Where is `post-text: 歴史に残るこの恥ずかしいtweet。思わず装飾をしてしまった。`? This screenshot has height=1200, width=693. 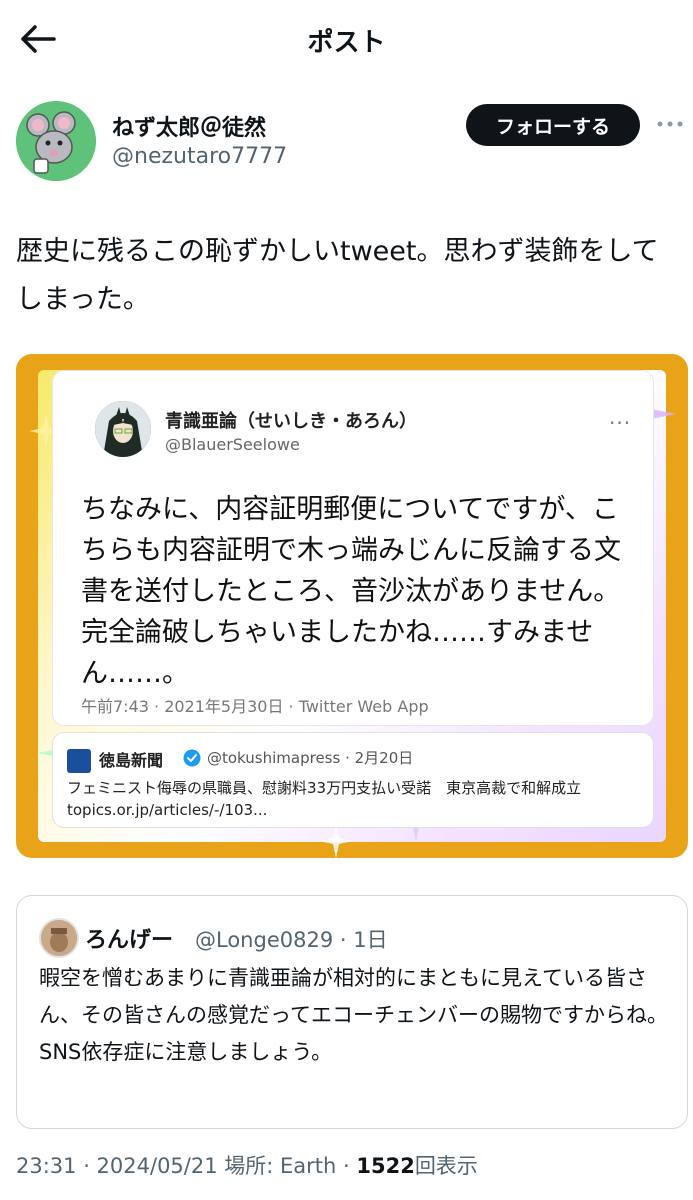
post-text: 歴史に残るこの恥ずかしいtweet。思わず装飾をしてしまった。 is located at coordinates (337, 275).